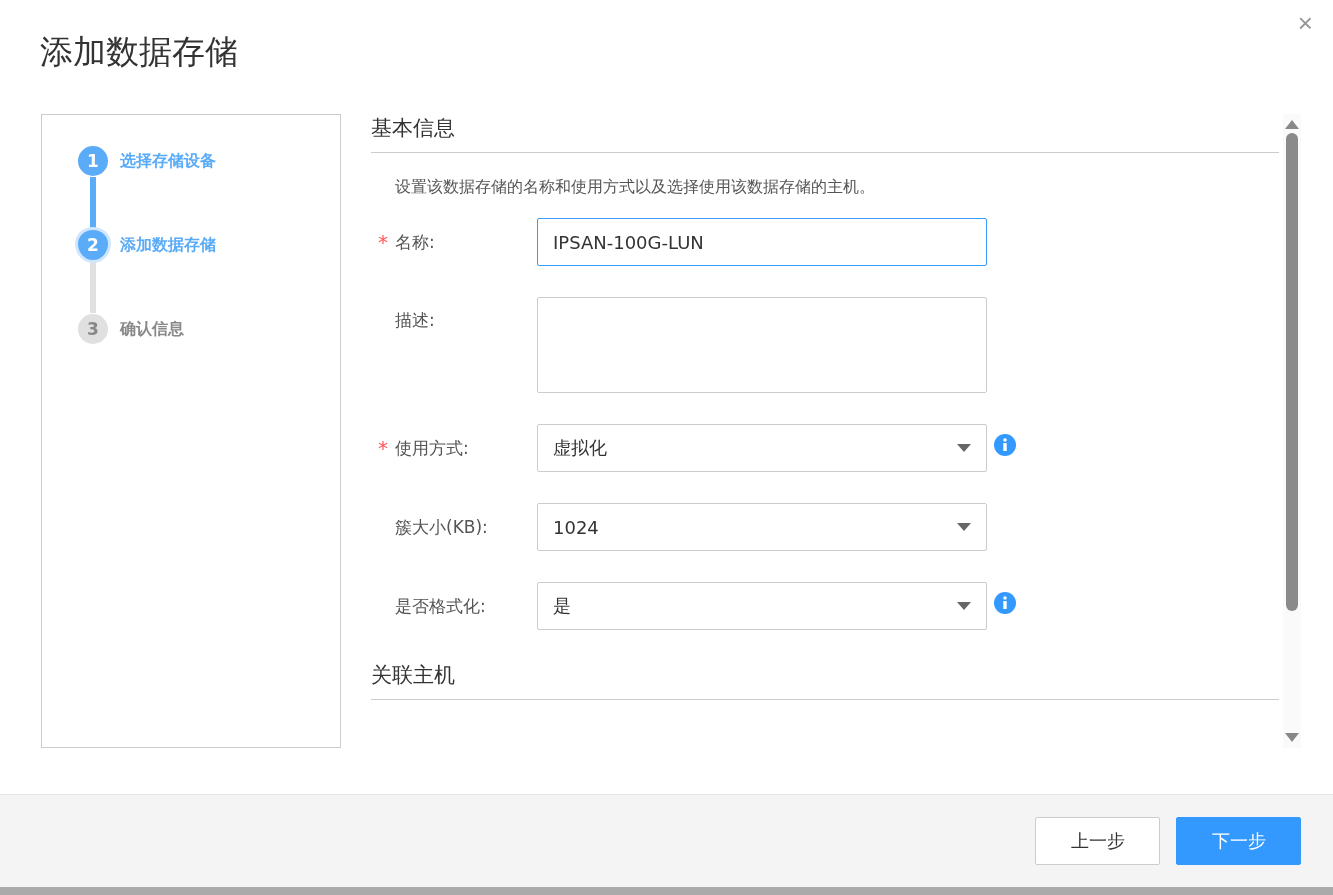 This screenshot has height=895, width=1333. What do you see at coordinates (139, 51) in the screenshot?
I see `dialog-title: 添加数据存储` at bounding box center [139, 51].